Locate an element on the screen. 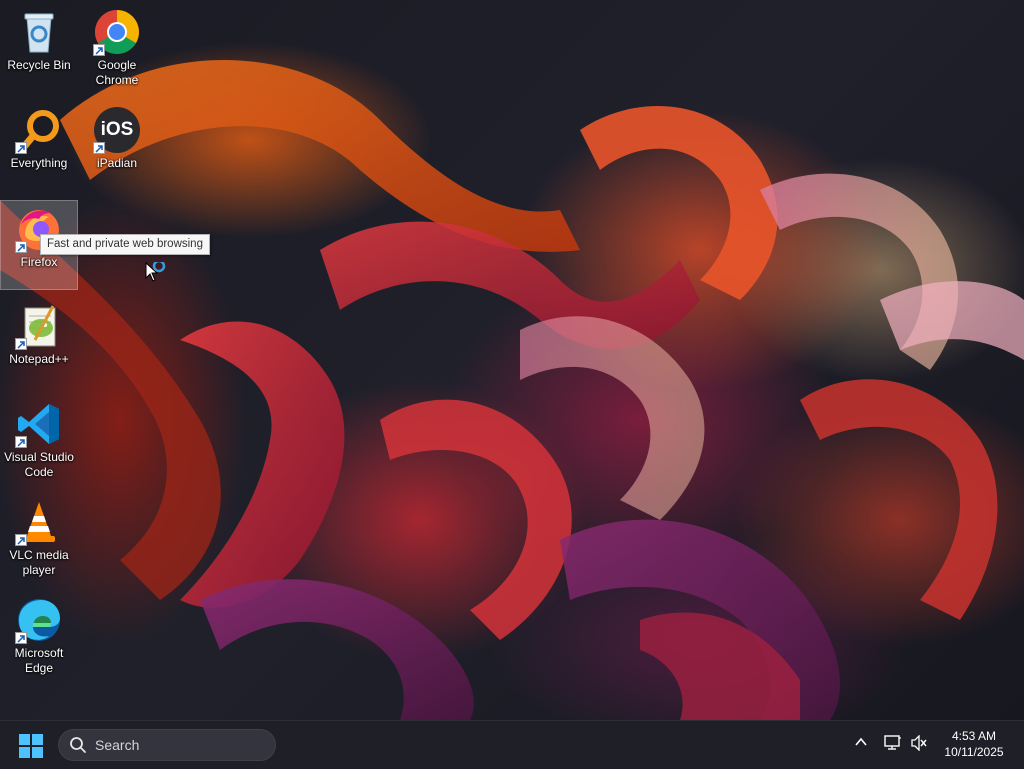 This screenshot has width=1024, height=769. desktop-icon-ipadian: iOS iPadian is located at coordinates (117, 147).